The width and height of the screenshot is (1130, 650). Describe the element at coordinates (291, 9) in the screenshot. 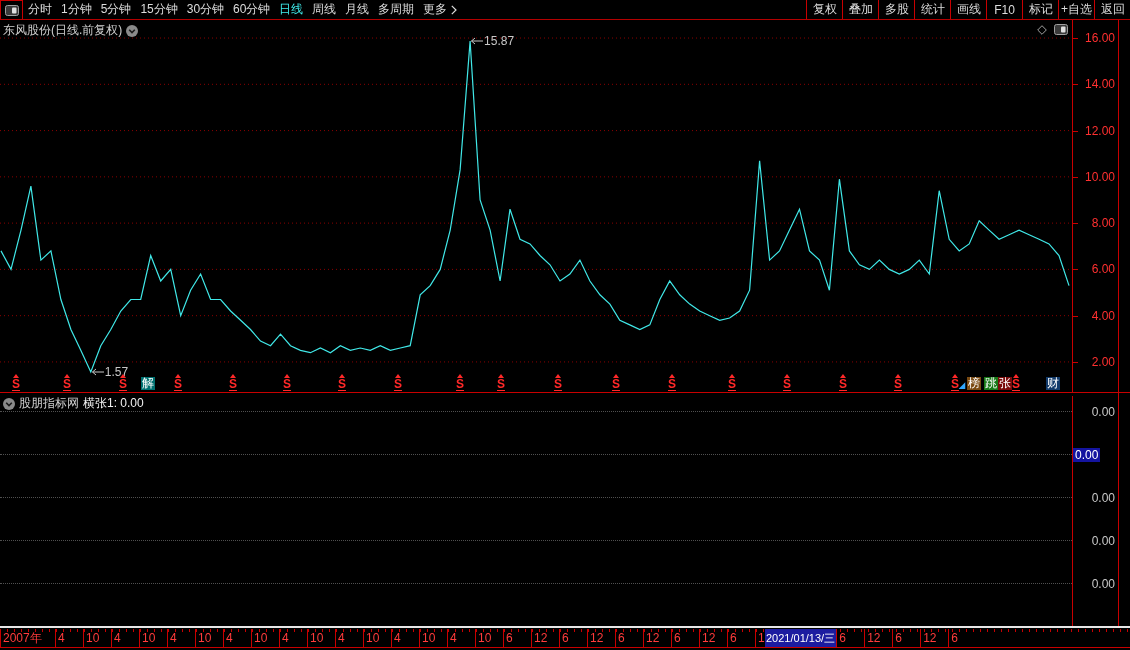

I see `period-tab: 日线` at that location.